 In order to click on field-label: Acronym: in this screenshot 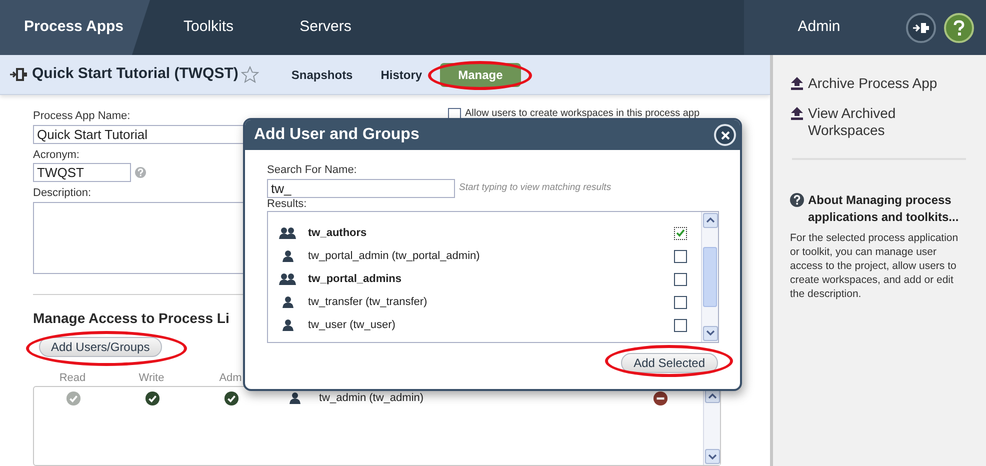, I will do `click(56, 155)`.